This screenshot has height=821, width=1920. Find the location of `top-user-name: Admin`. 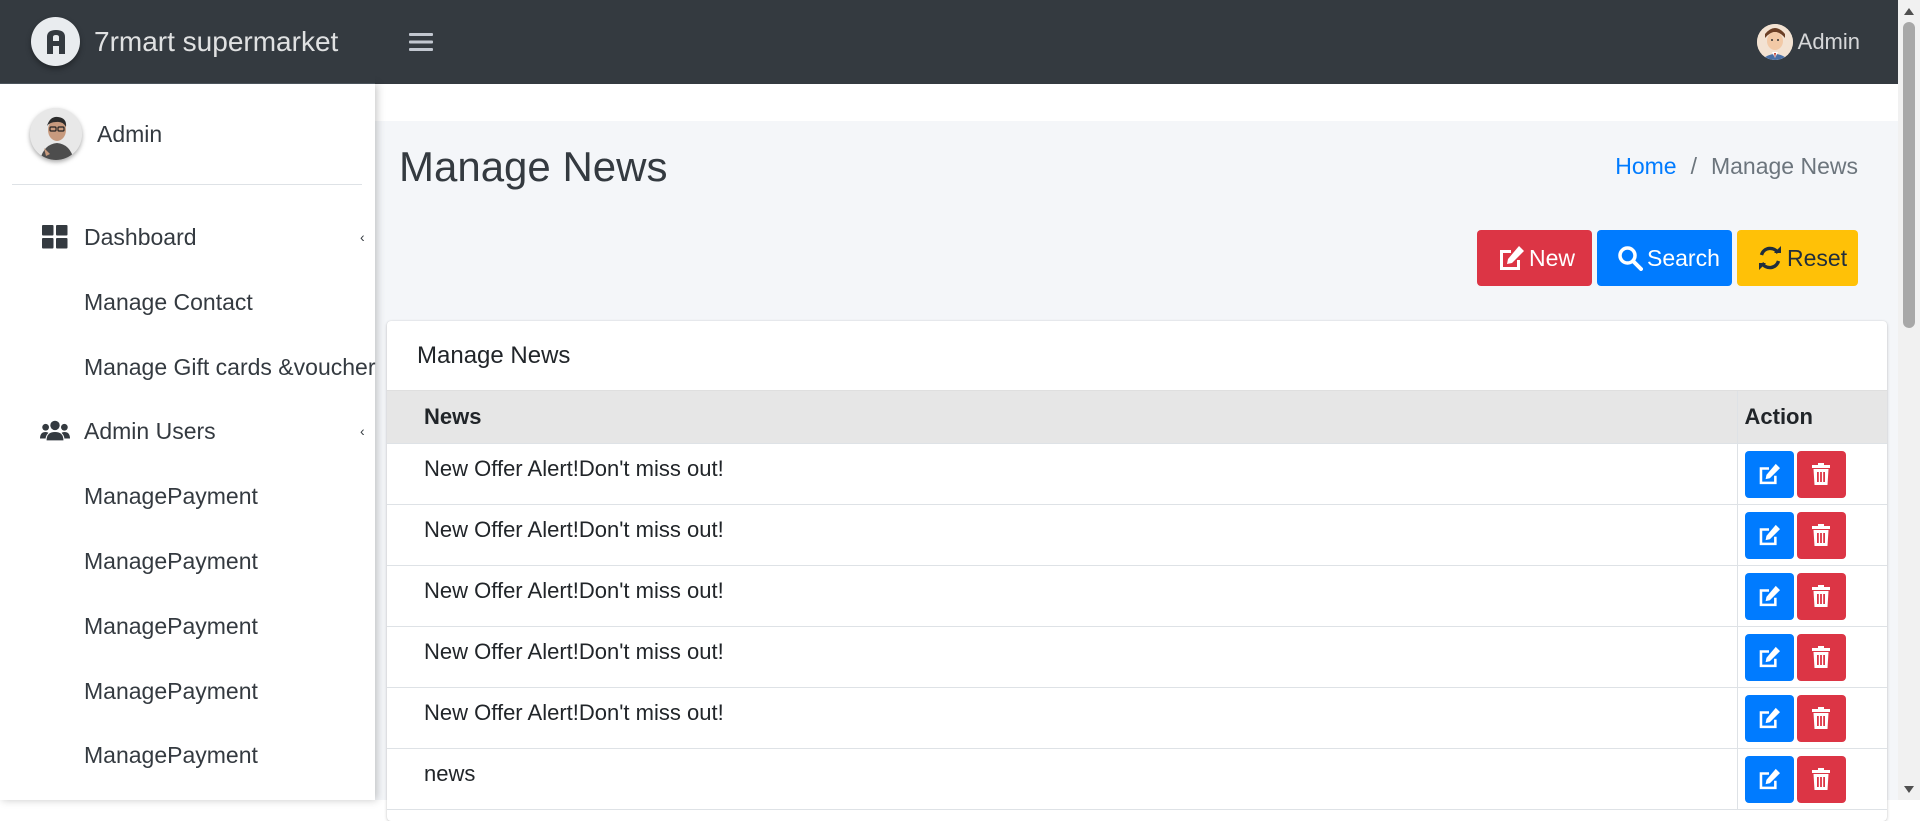

top-user-name: Admin is located at coordinates (1828, 41).